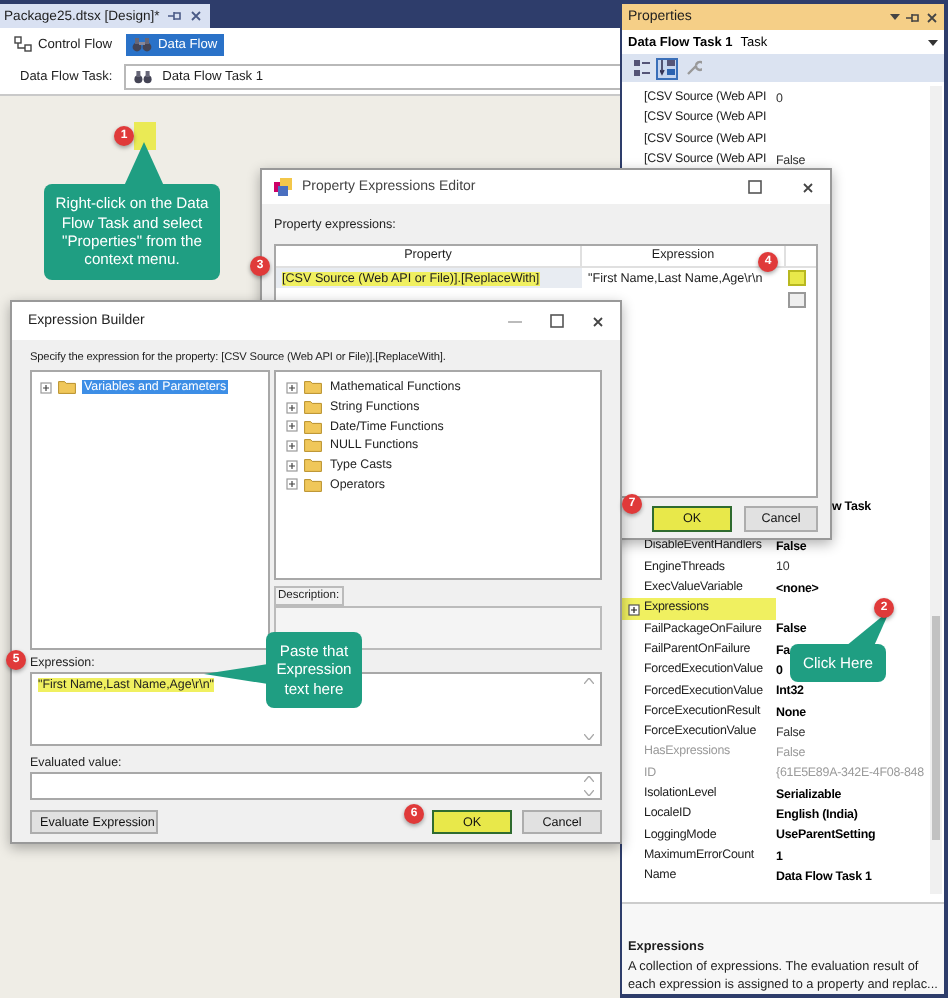 The height and width of the screenshot is (998, 948). Describe the element at coordinates (67, 387) in the screenshot. I see `folder-icon` at that location.